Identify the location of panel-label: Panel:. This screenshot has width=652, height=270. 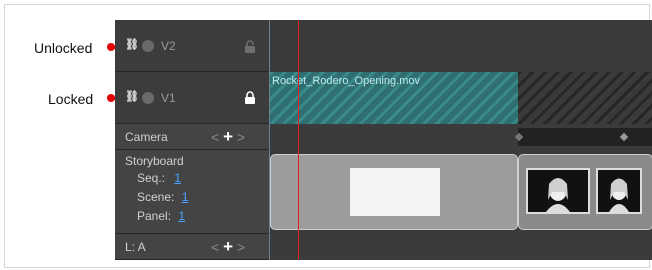
(154, 216).